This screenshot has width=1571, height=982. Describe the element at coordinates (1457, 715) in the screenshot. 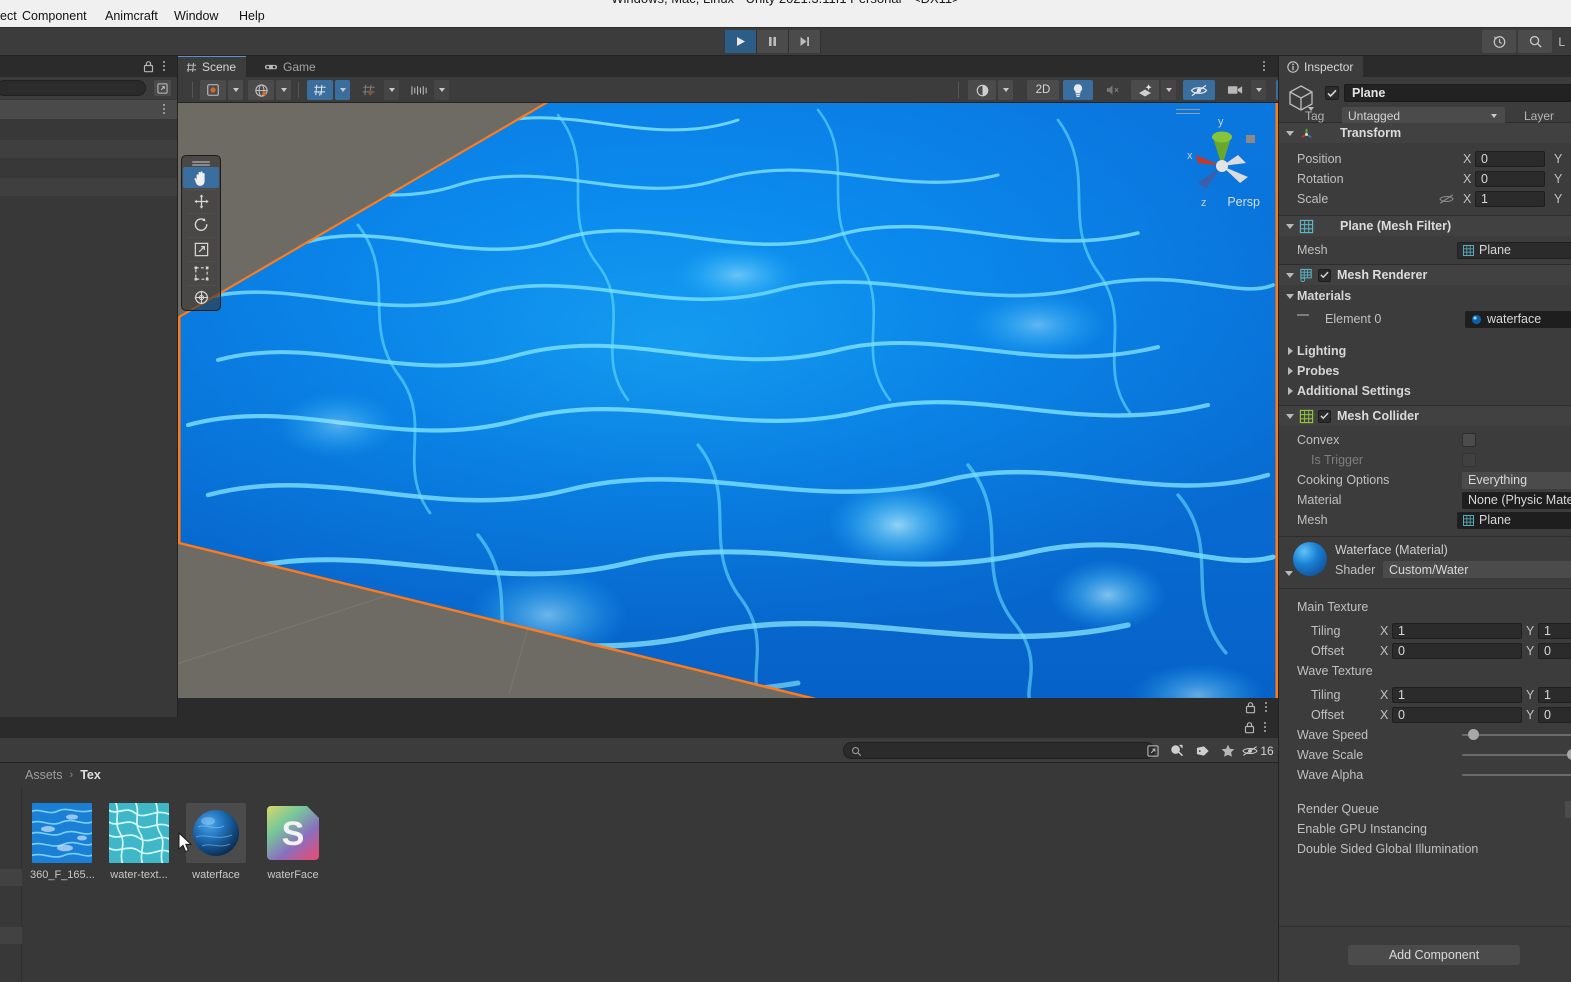

I see `wave-offset-x-field: 0` at that location.